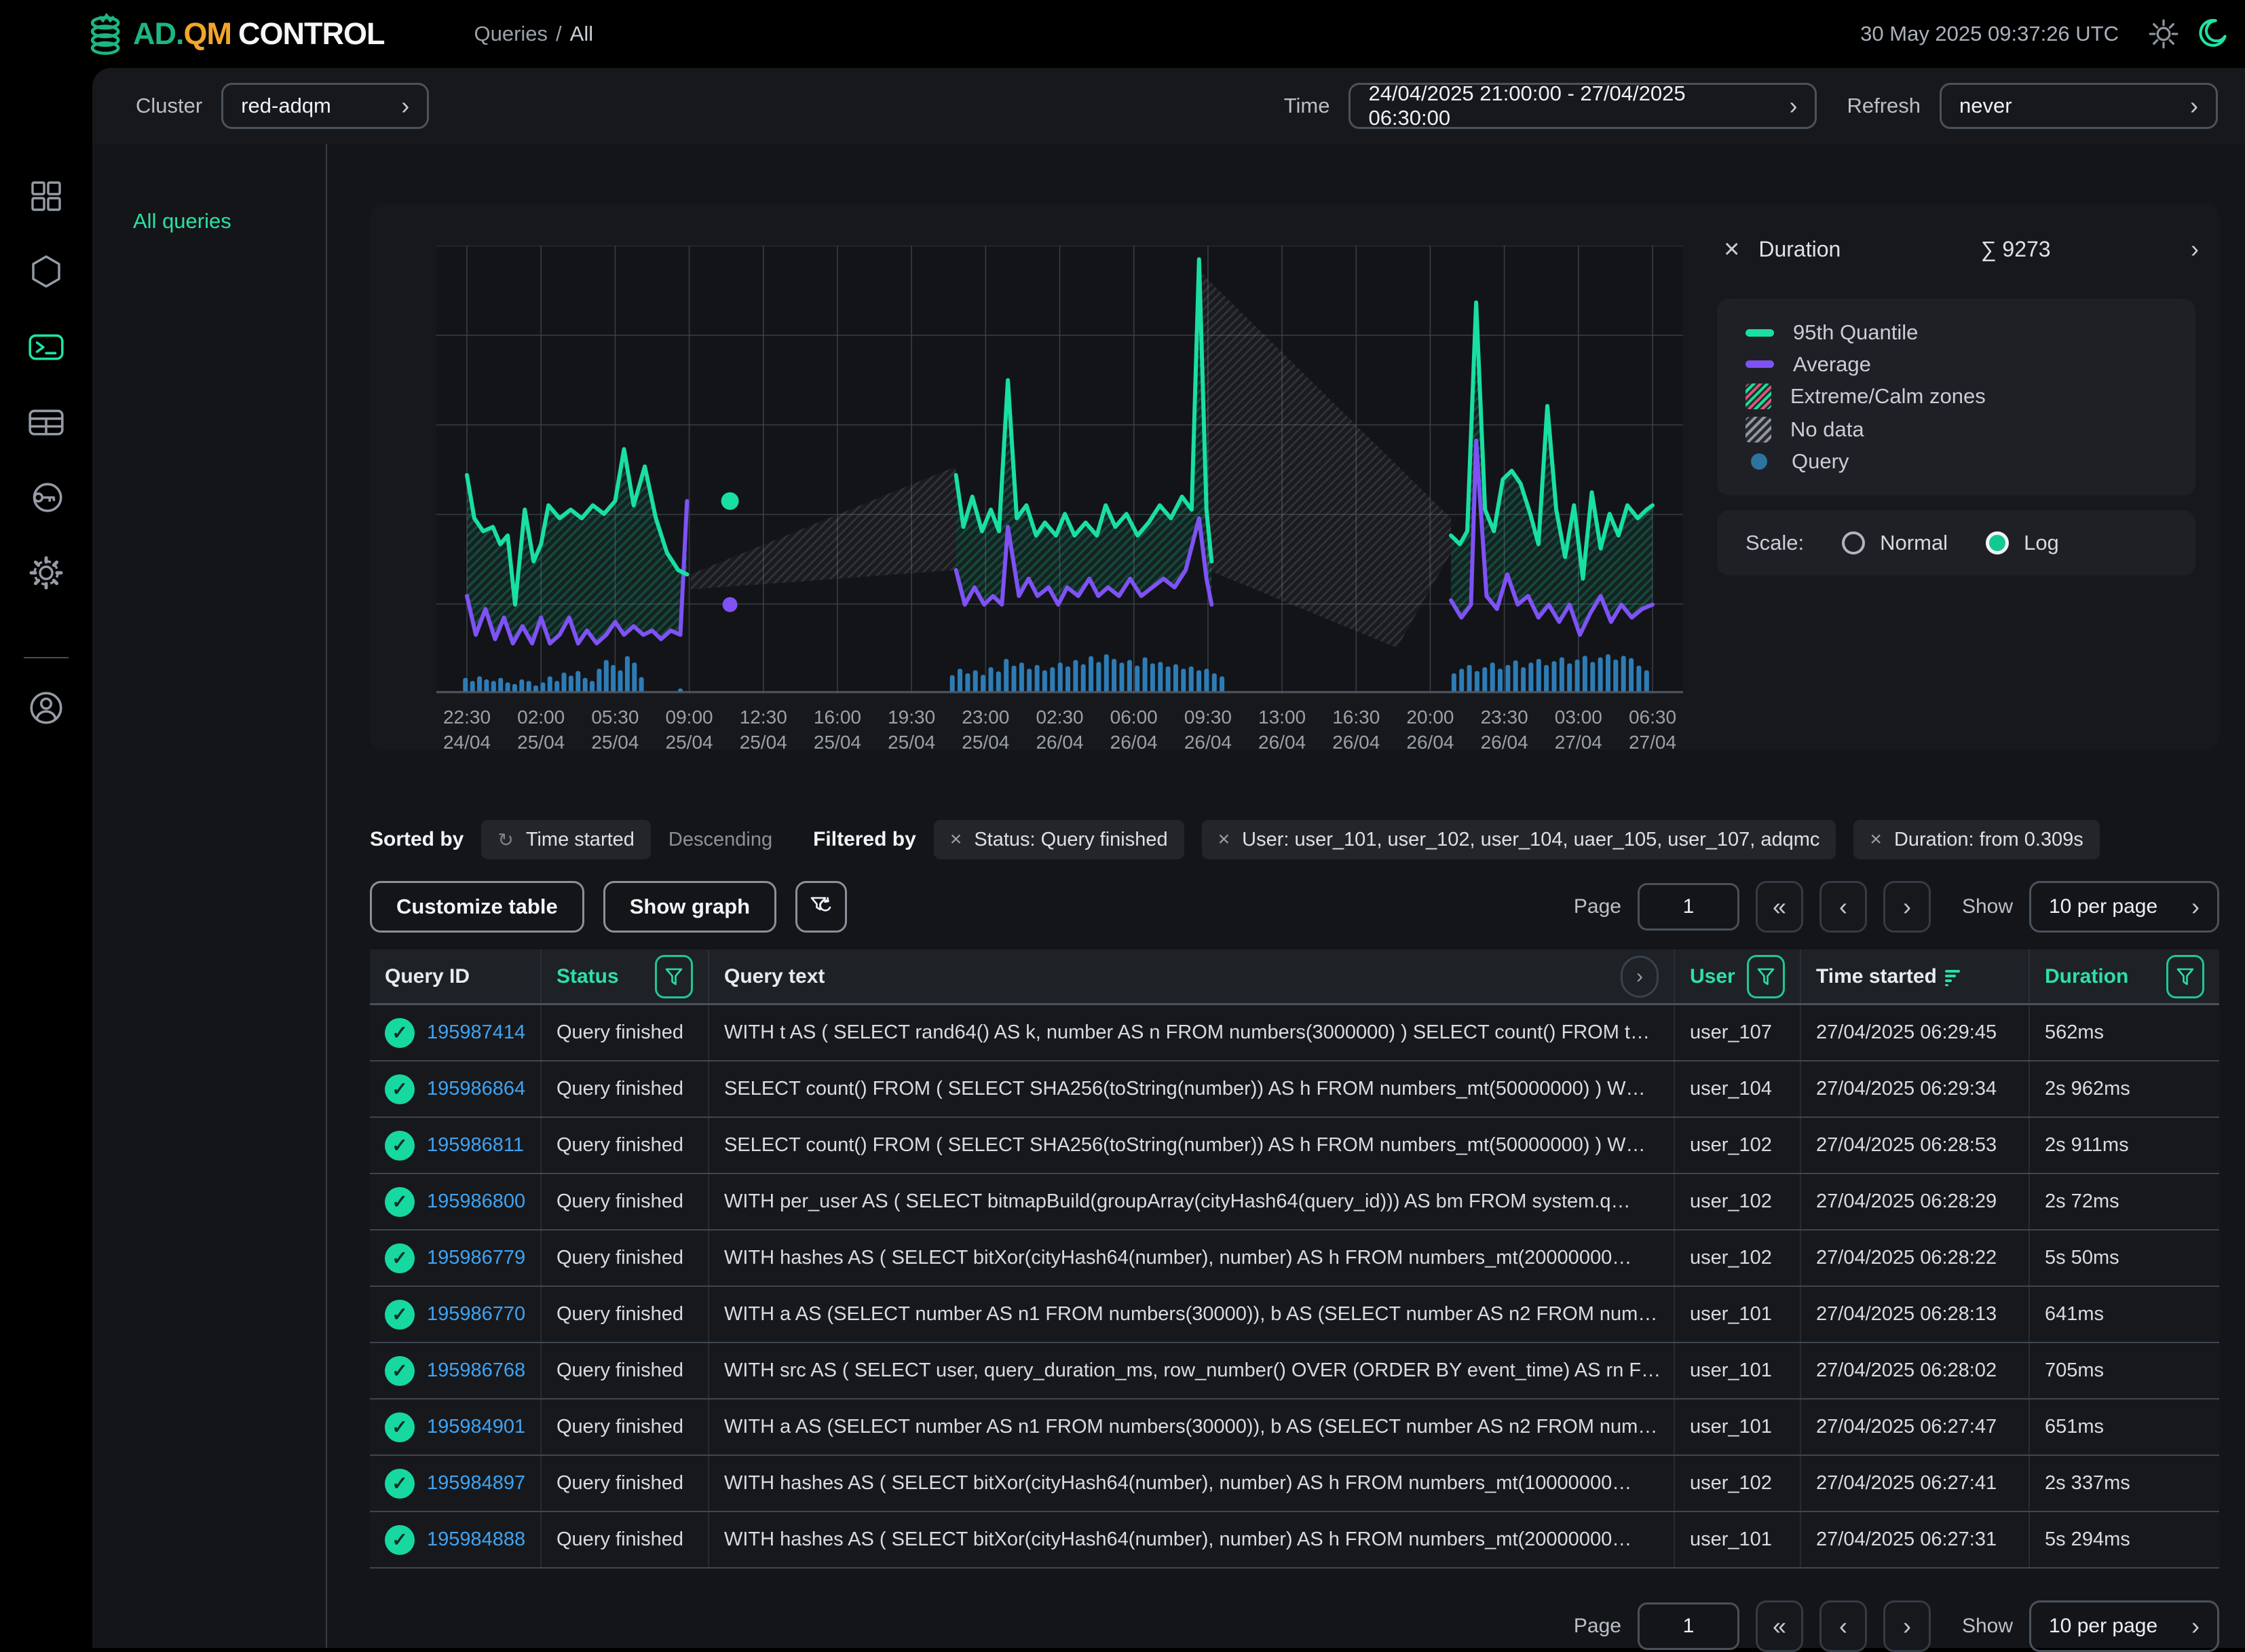  I want to click on radio-unchecked-icon, so click(1854, 543).